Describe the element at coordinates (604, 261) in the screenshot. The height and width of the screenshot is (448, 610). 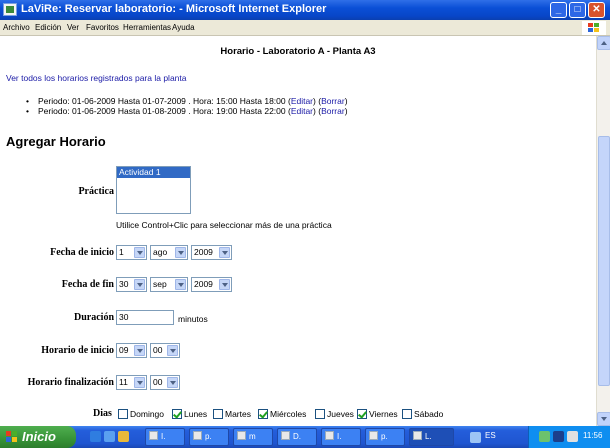
I see `scroll-thumb` at that location.